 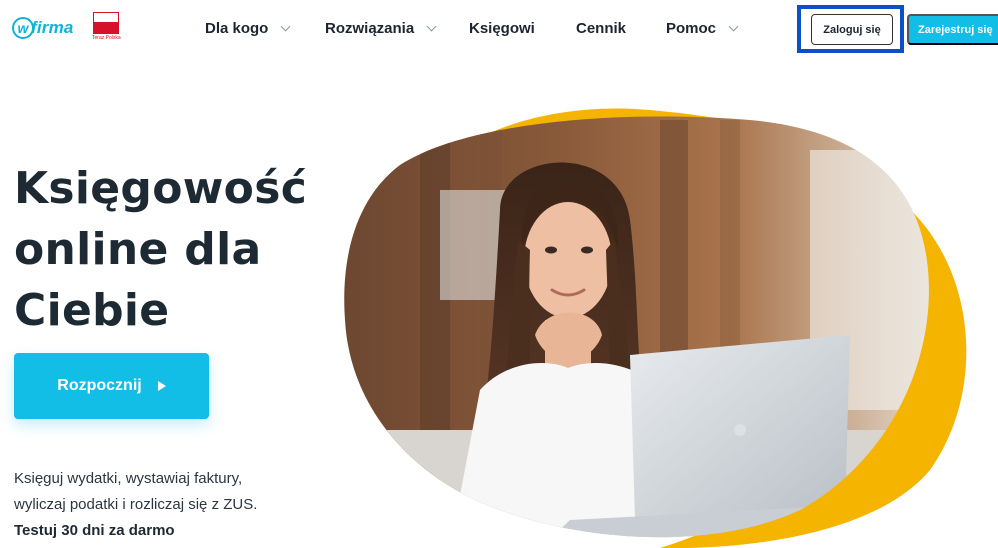 What do you see at coordinates (52, 27) in the screenshot?
I see `logo-text: firma` at bounding box center [52, 27].